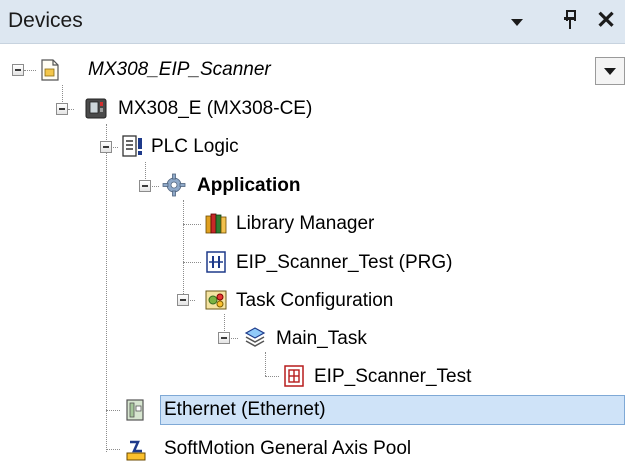 The height and width of the screenshot is (463, 625). I want to click on tree-item-main-task: Main_Task, so click(321, 339).